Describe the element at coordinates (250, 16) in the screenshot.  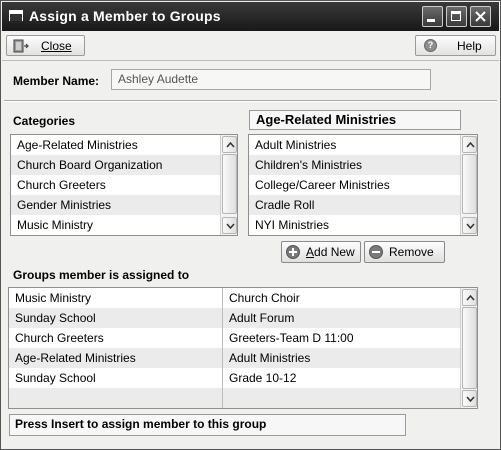
I see `title-bar: Assign a Member to Groups` at that location.